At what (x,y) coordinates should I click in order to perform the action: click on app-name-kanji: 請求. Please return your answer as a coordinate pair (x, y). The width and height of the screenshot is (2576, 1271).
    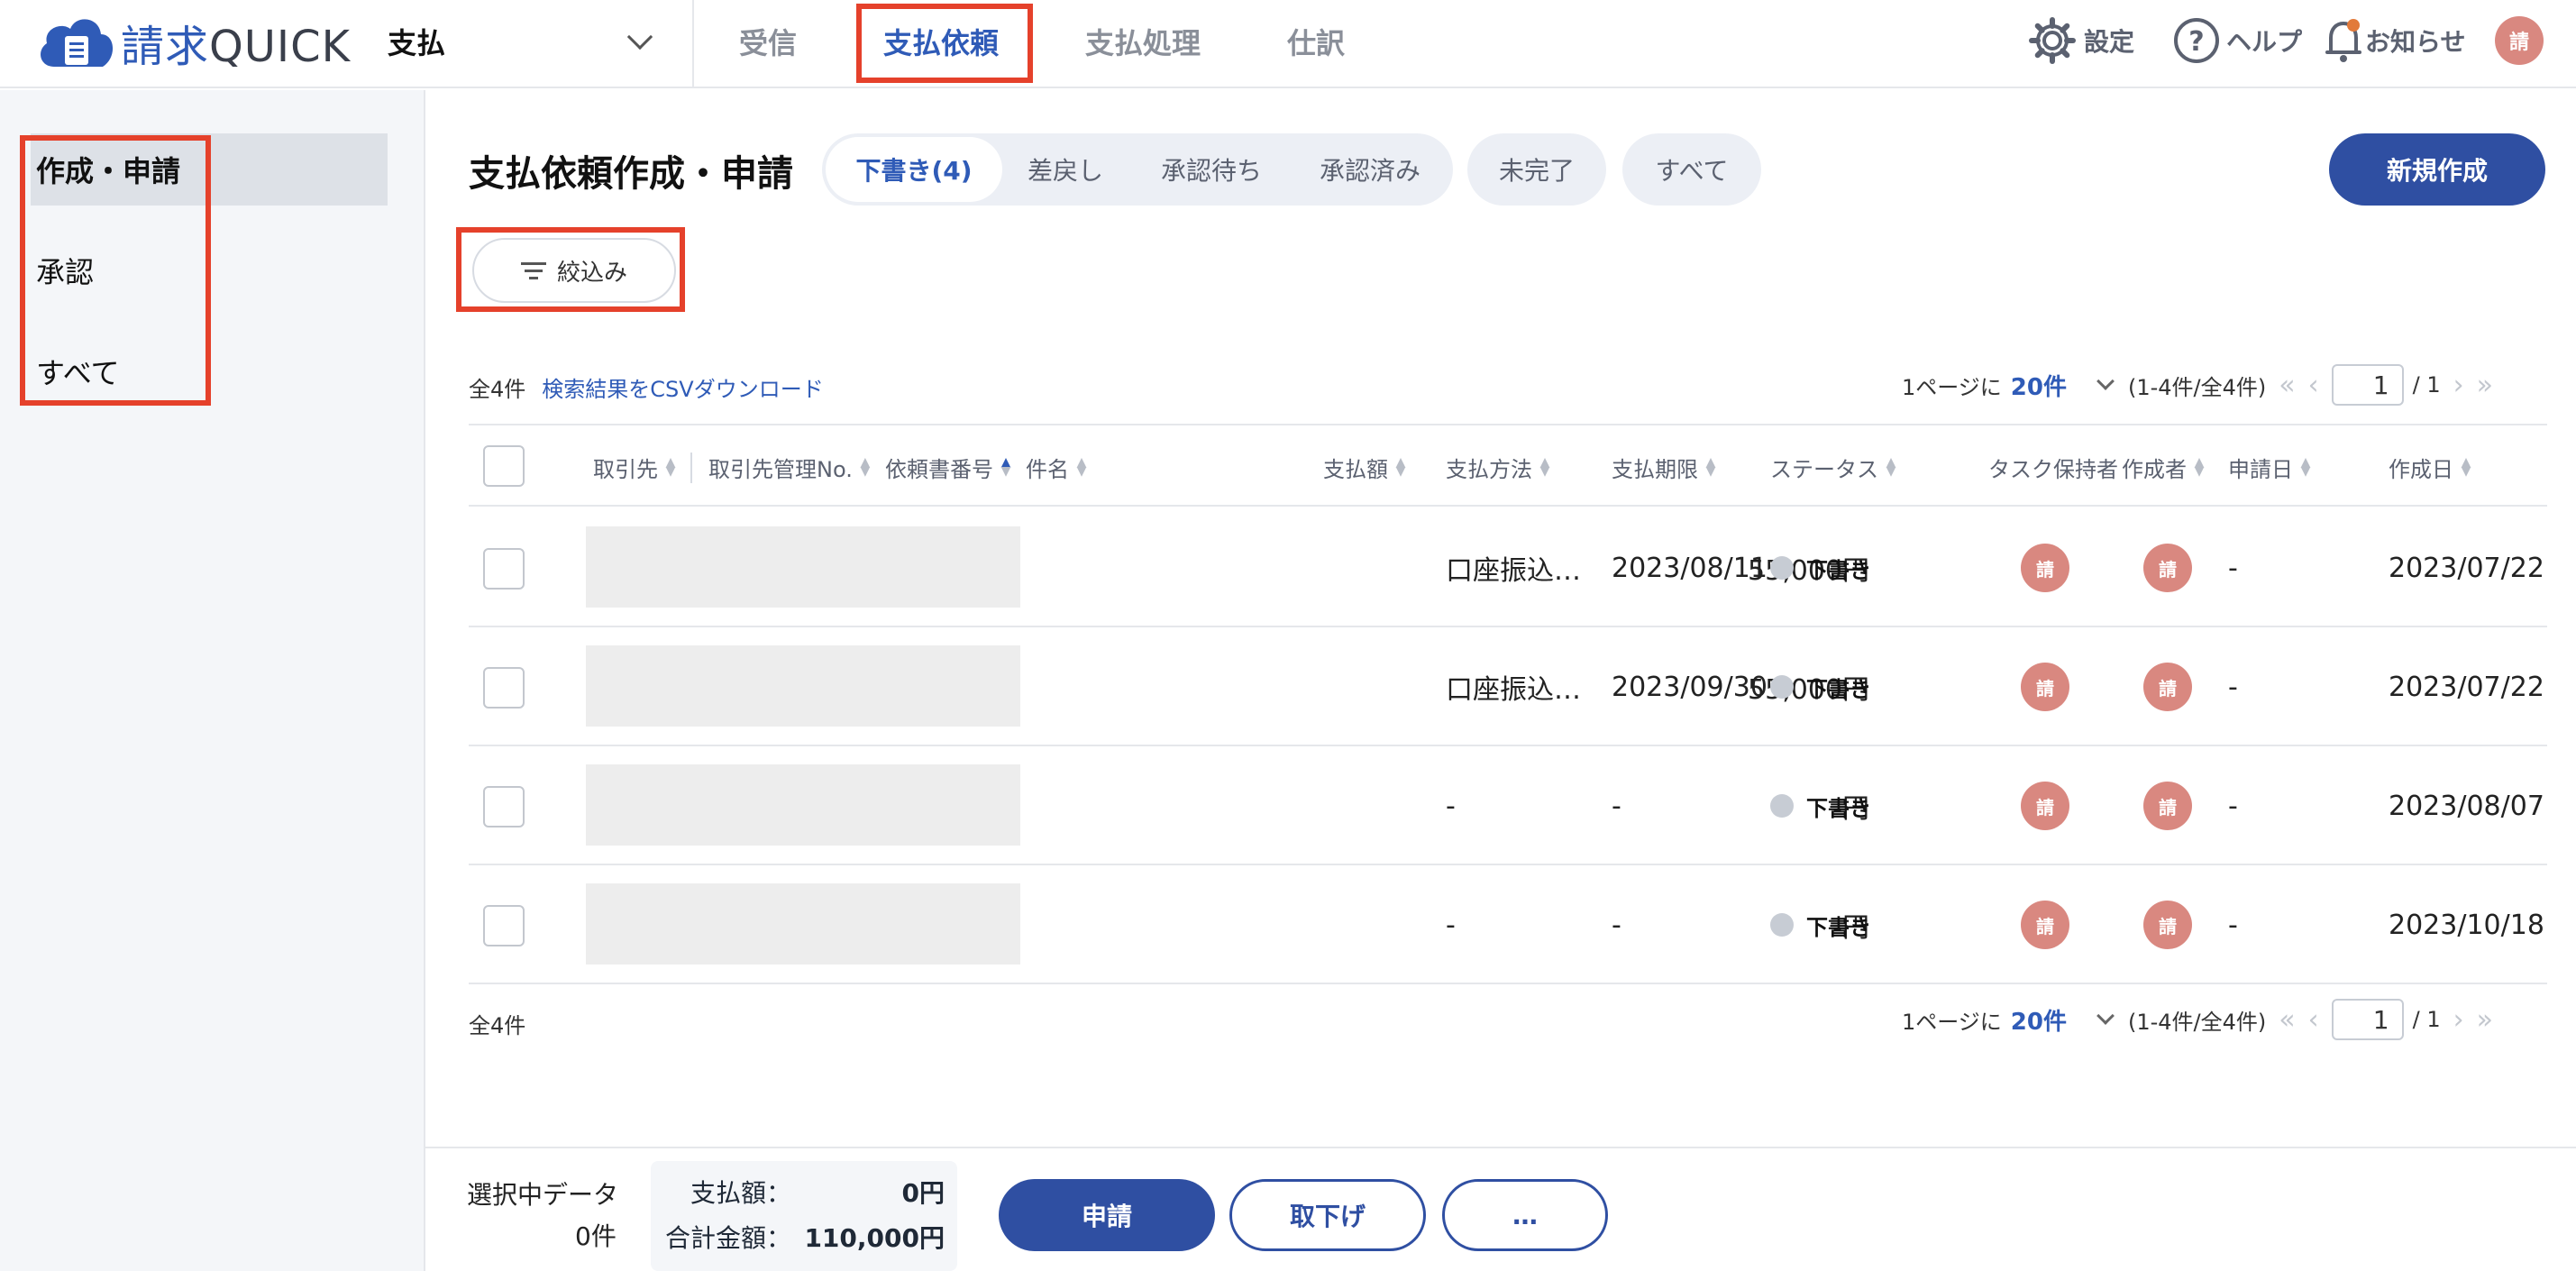
    Looking at the image, I should click on (165, 47).